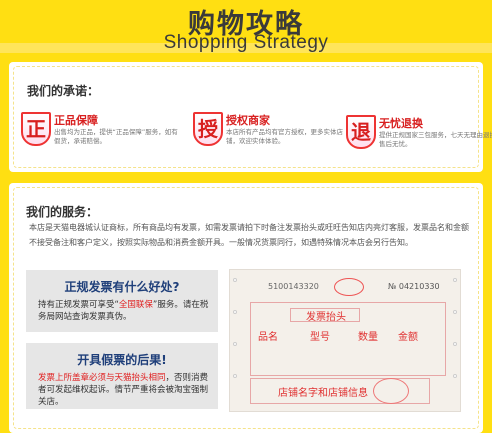  Describe the element at coordinates (122, 287) in the screenshot. I see `box-title: 正规发票有什么好处?` at that location.